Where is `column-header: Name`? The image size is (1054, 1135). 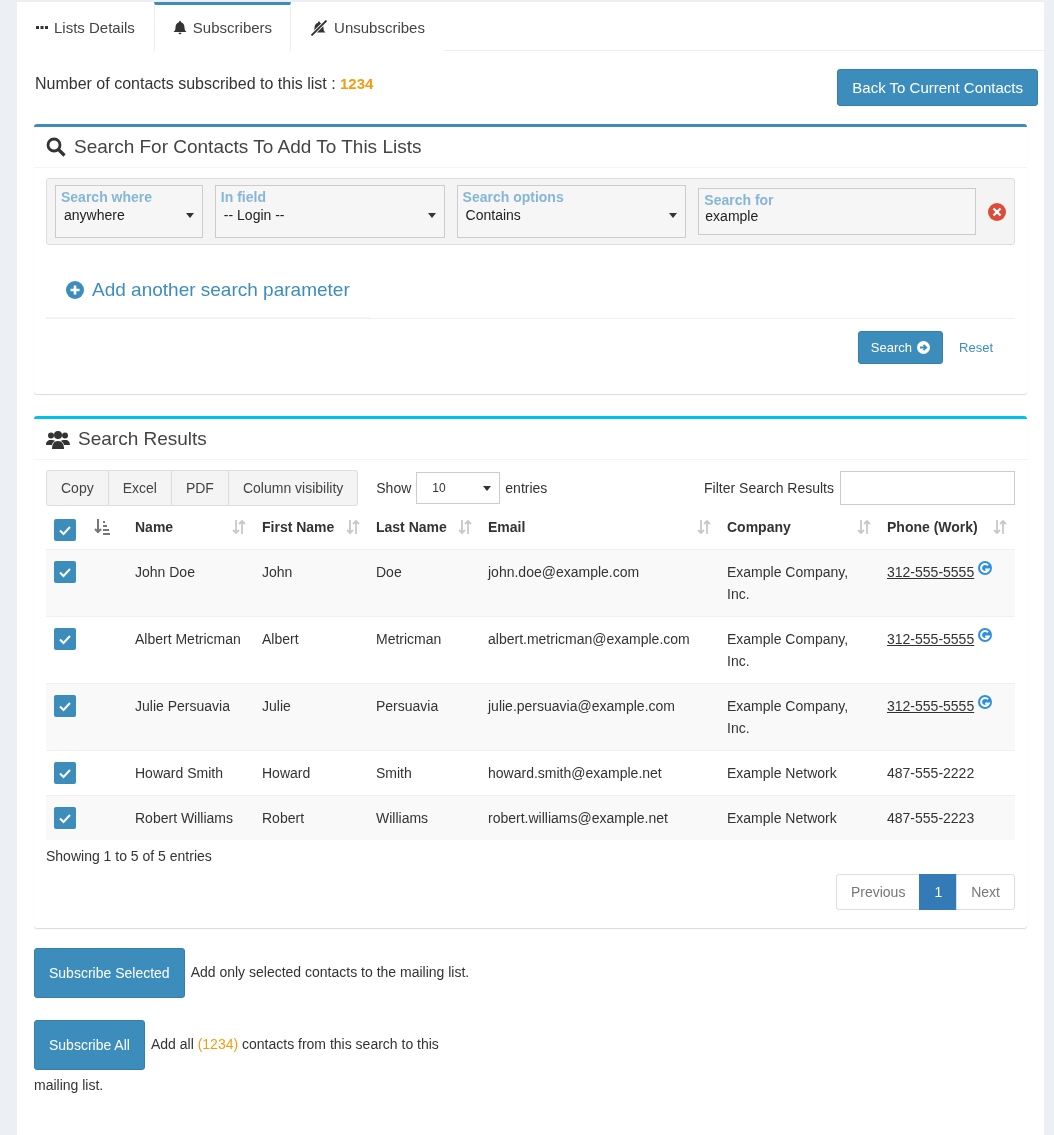
column-header: Name is located at coordinates (154, 527).